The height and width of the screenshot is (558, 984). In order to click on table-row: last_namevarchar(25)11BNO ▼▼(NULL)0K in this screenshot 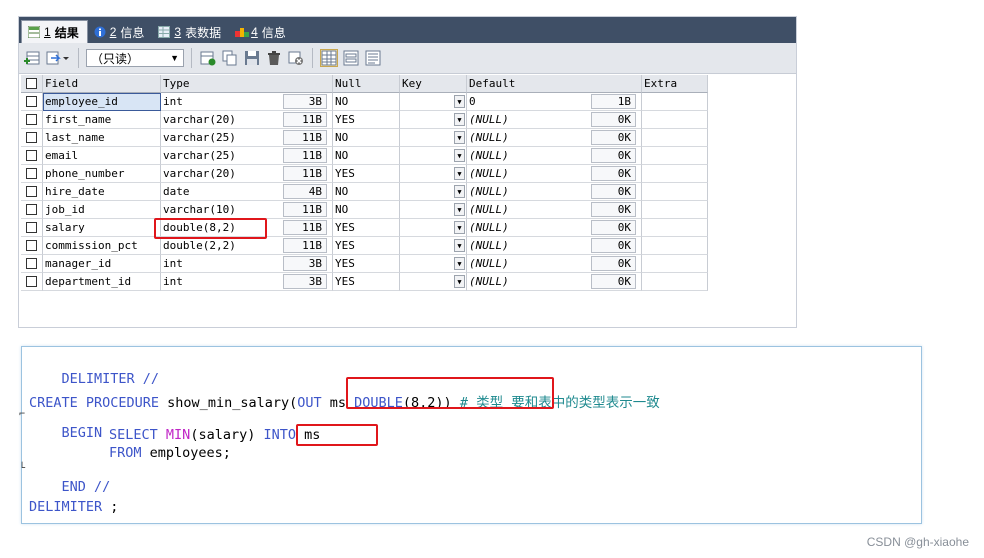, I will do `click(364, 138)`.